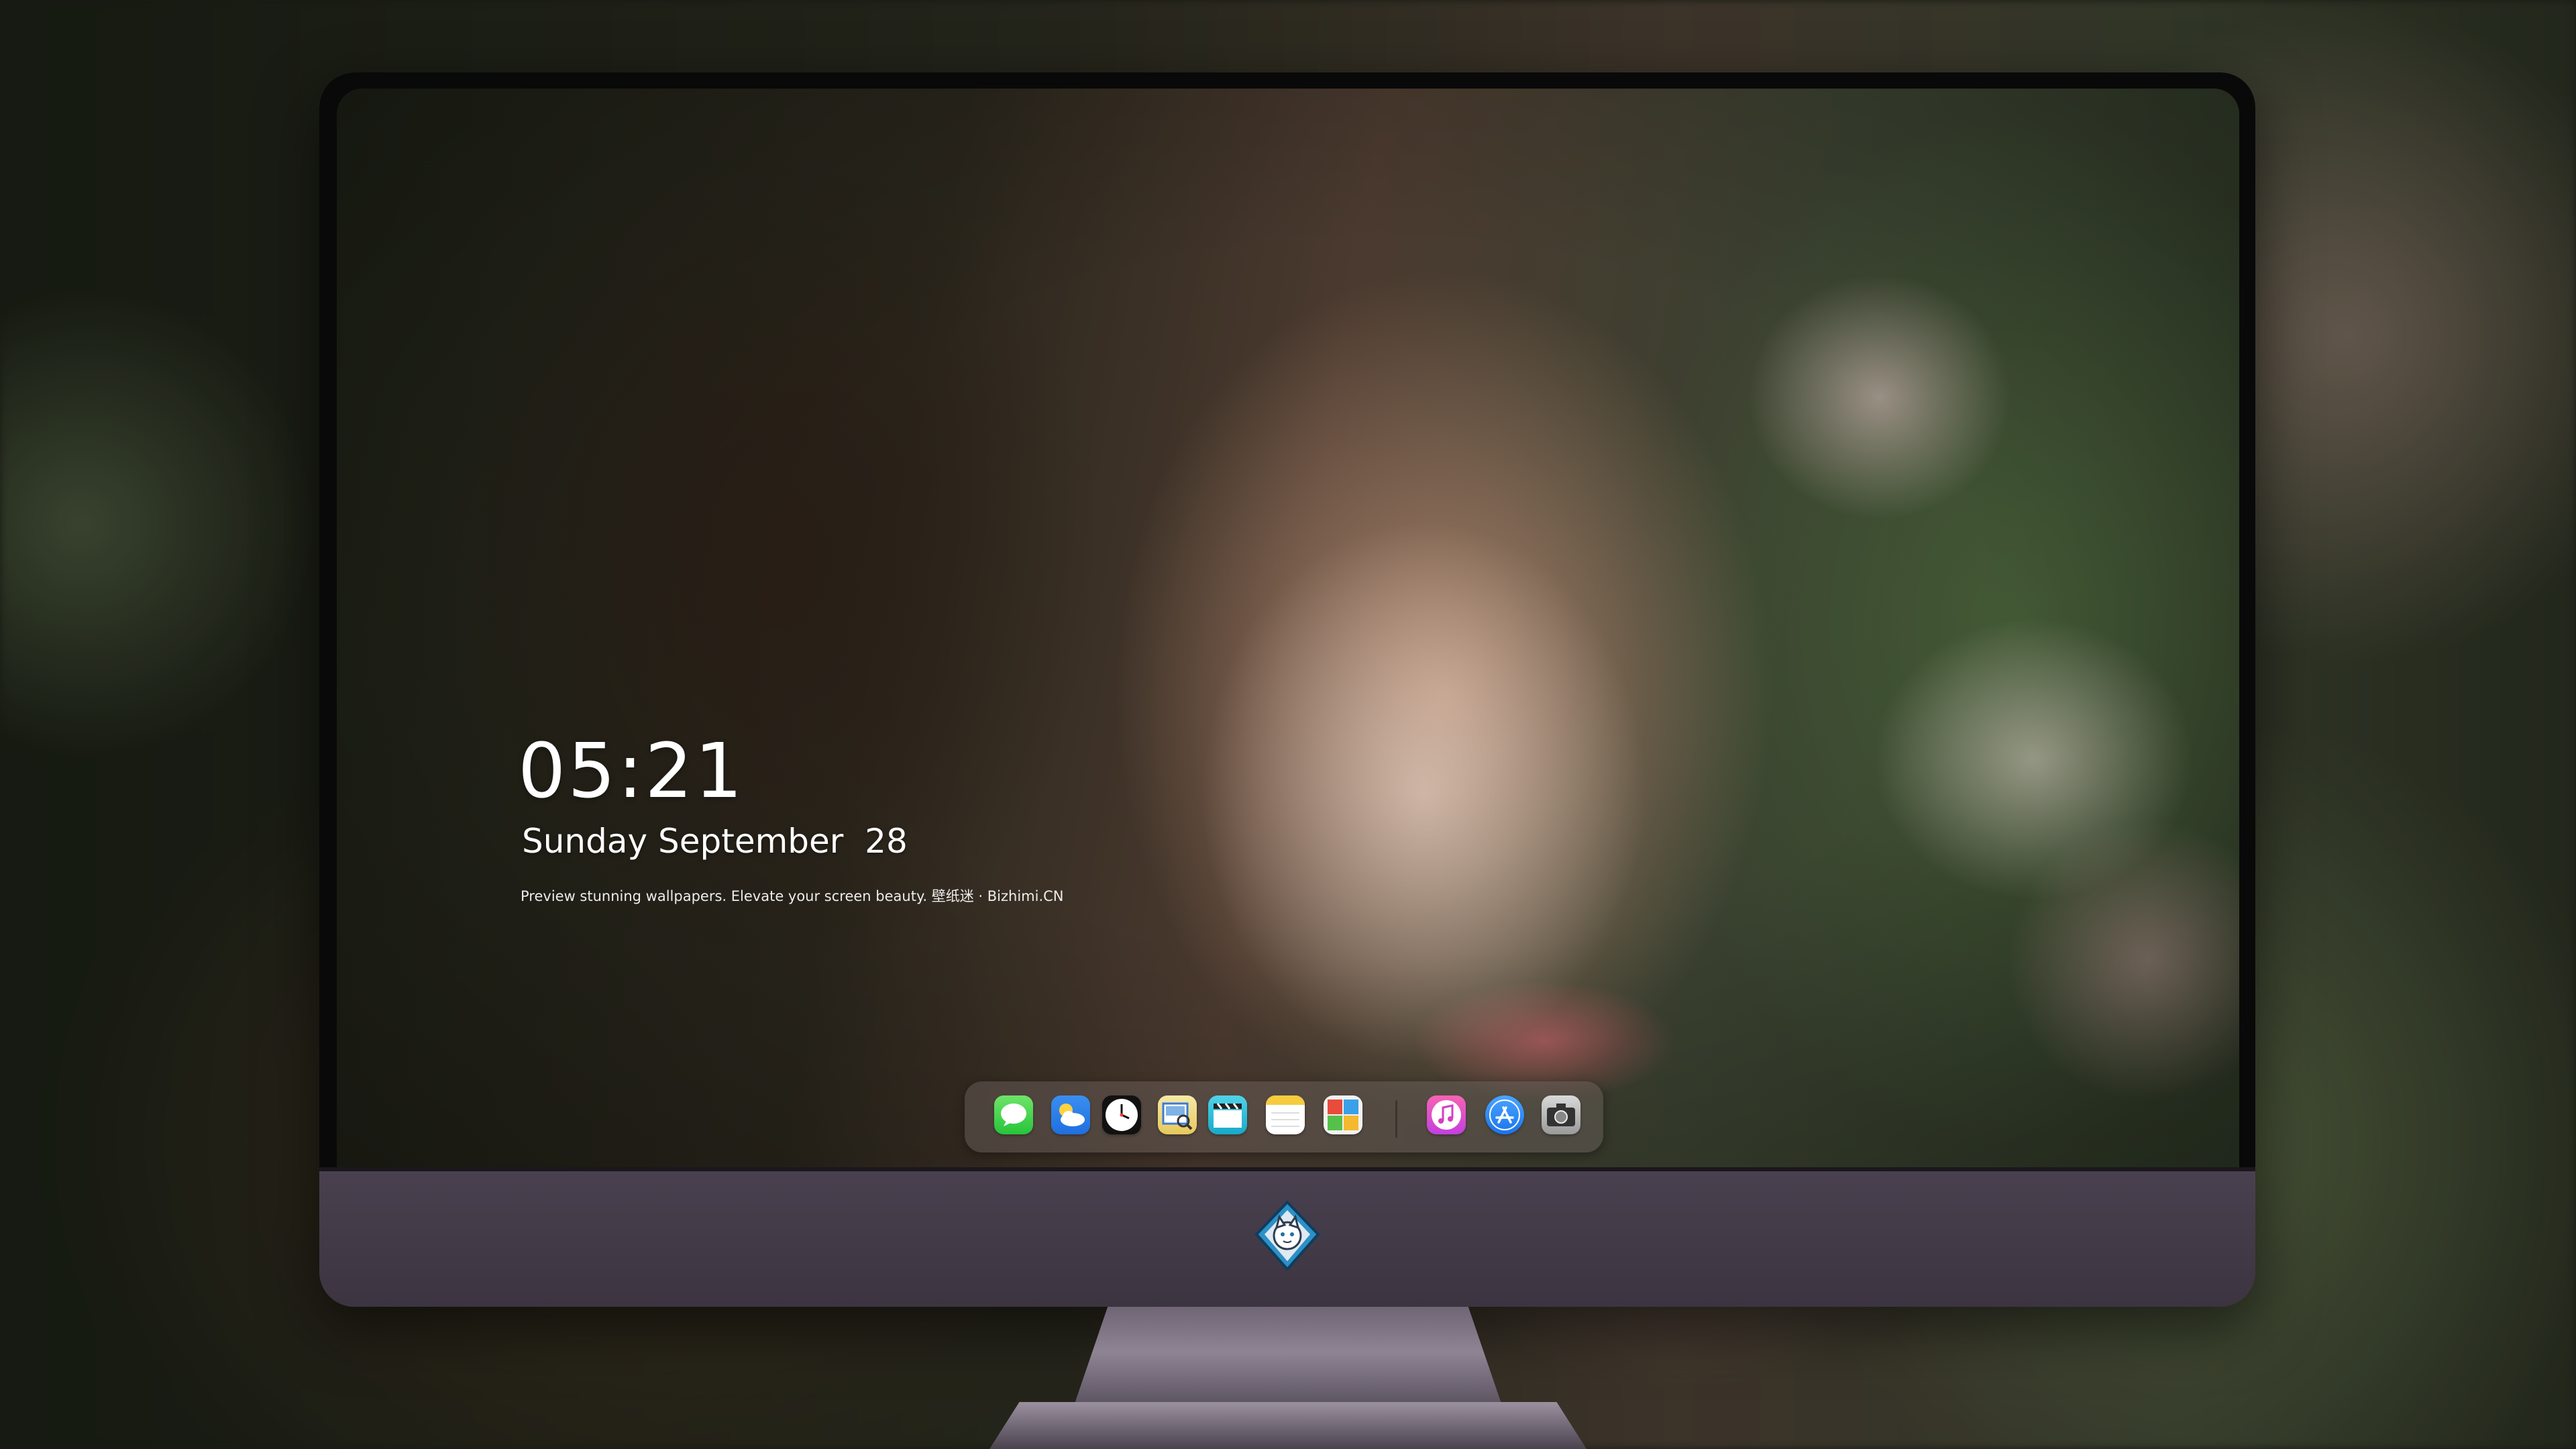 Image resolution: width=2576 pixels, height=1449 pixels. What do you see at coordinates (1013, 1114) in the screenshot?
I see `messages-icon` at bounding box center [1013, 1114].